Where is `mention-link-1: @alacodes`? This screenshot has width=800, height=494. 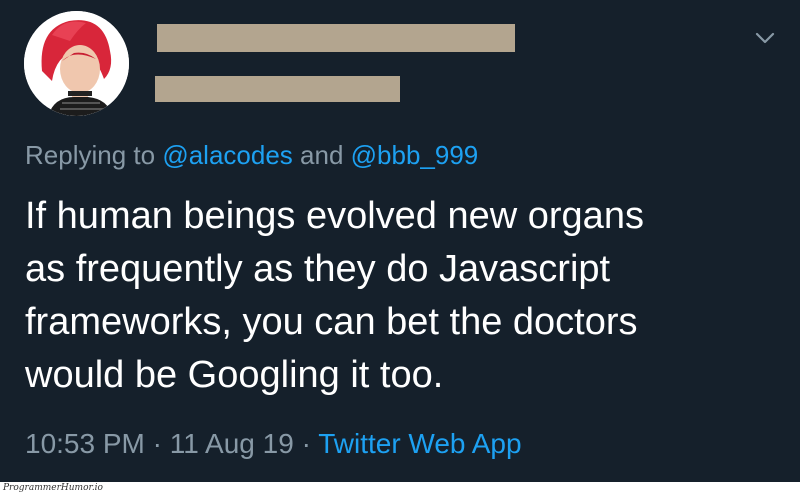 mention-link-1: @alacodes is located at coordinates (227, 155).